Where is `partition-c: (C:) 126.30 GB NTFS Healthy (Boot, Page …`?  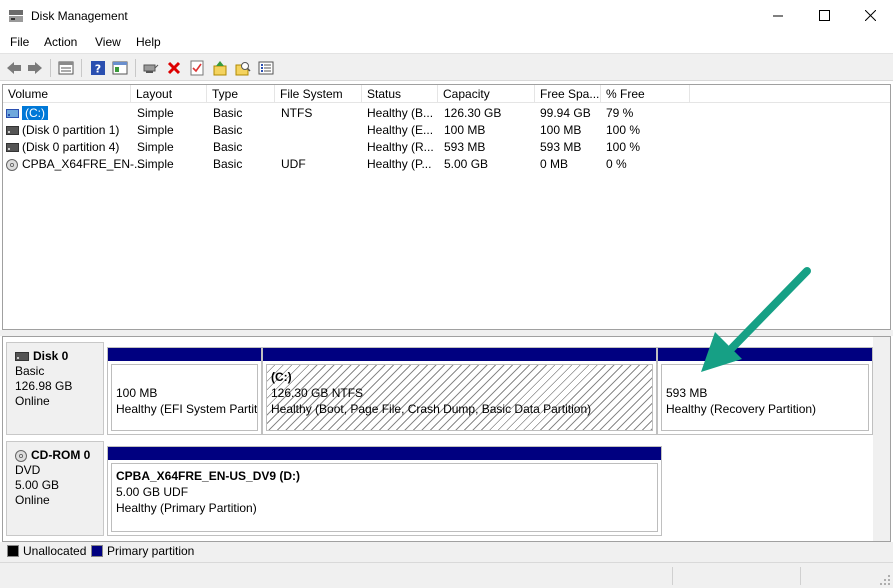 partition-c: (C:) 126.30 GB NTFS Healthy (Boot, Page … is located at coordinates (459, 391).